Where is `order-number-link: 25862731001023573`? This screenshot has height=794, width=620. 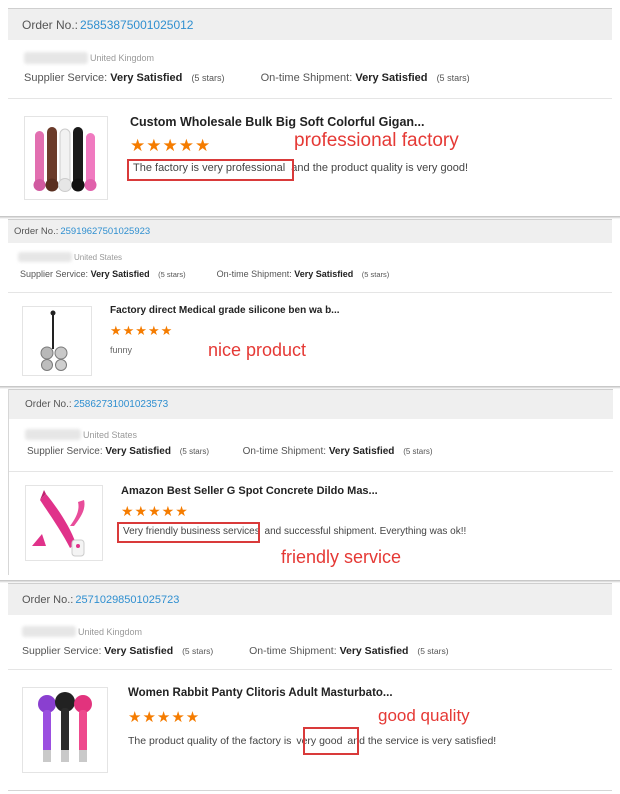
order-number-link: 25862731001023573 is located at coordinates (121, 404).